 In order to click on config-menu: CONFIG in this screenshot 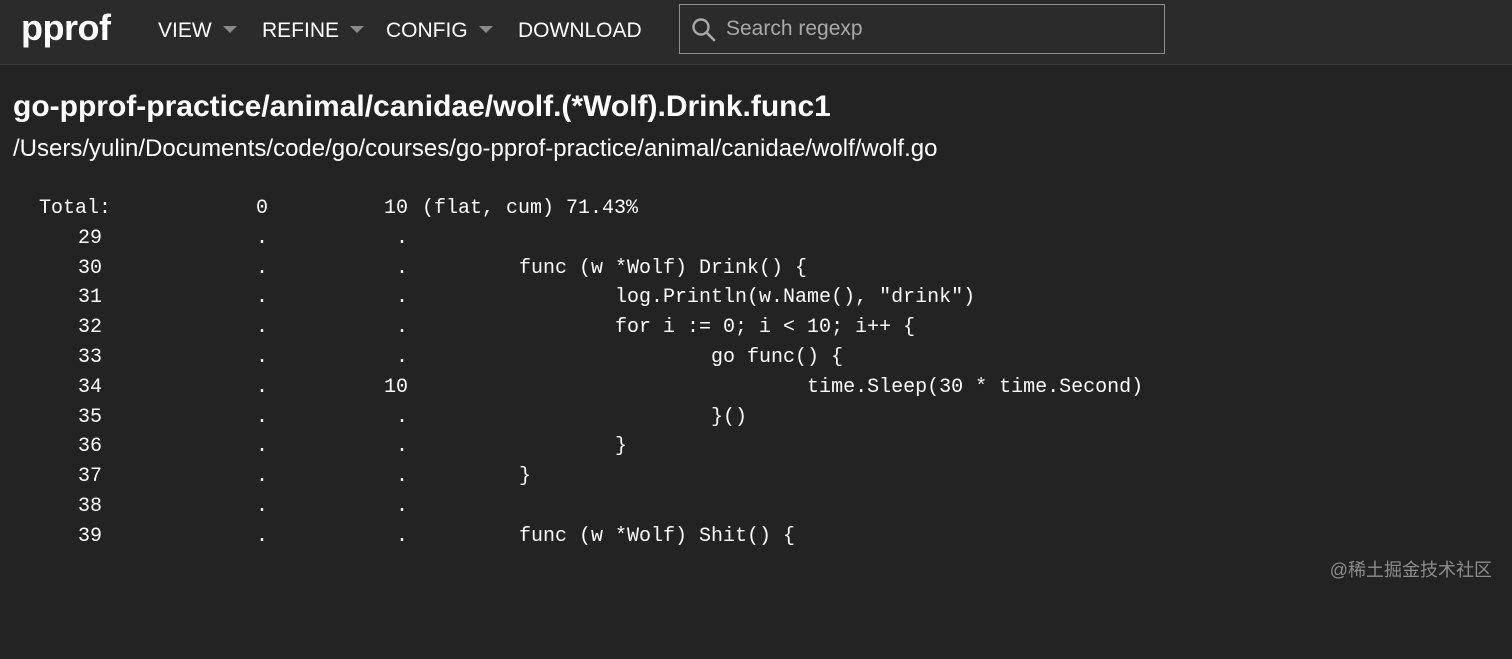, I will do `click(439, 31)`.